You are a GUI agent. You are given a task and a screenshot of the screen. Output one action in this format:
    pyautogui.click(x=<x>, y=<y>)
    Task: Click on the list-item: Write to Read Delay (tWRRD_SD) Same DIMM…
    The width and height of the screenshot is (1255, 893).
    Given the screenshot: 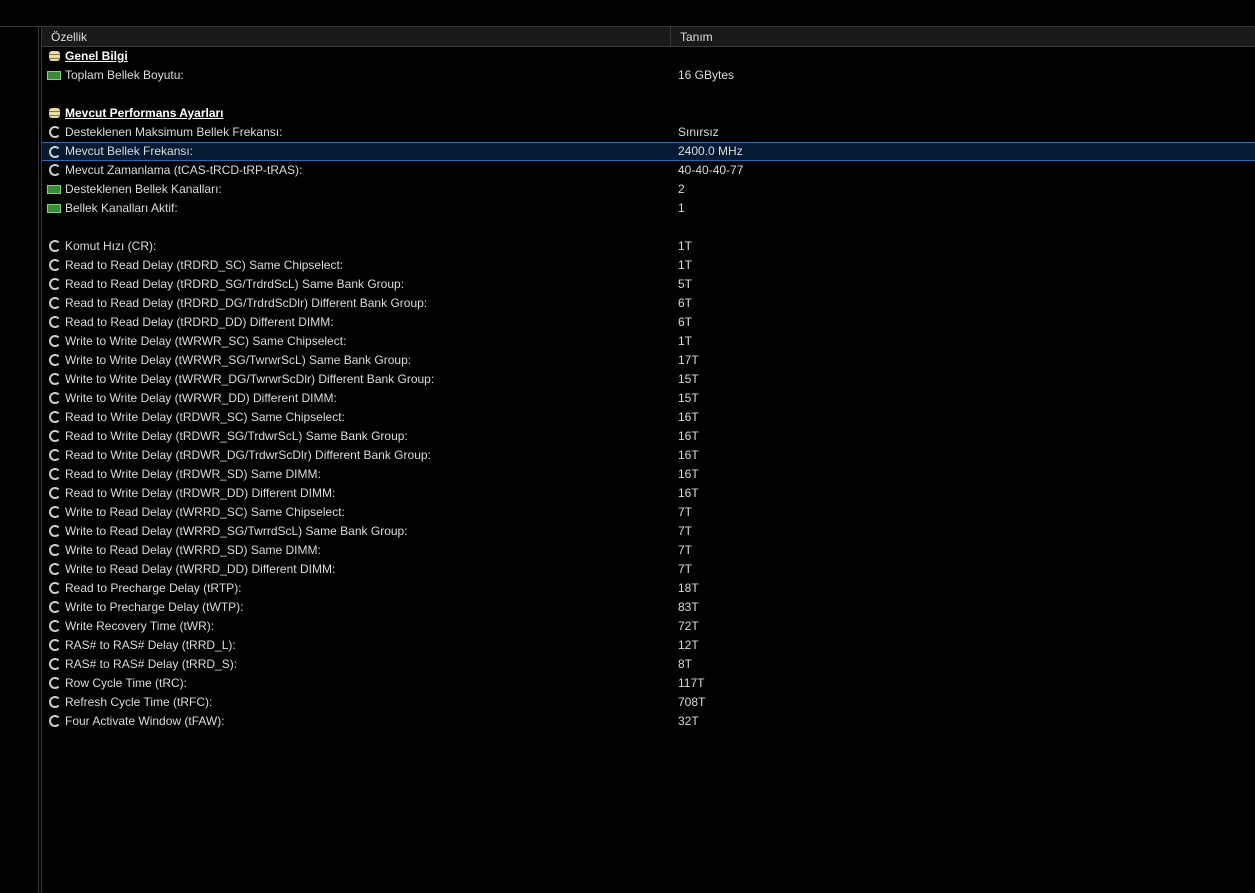 What is the action you would take?
    pyautogui.click(x=648, y=550)
    